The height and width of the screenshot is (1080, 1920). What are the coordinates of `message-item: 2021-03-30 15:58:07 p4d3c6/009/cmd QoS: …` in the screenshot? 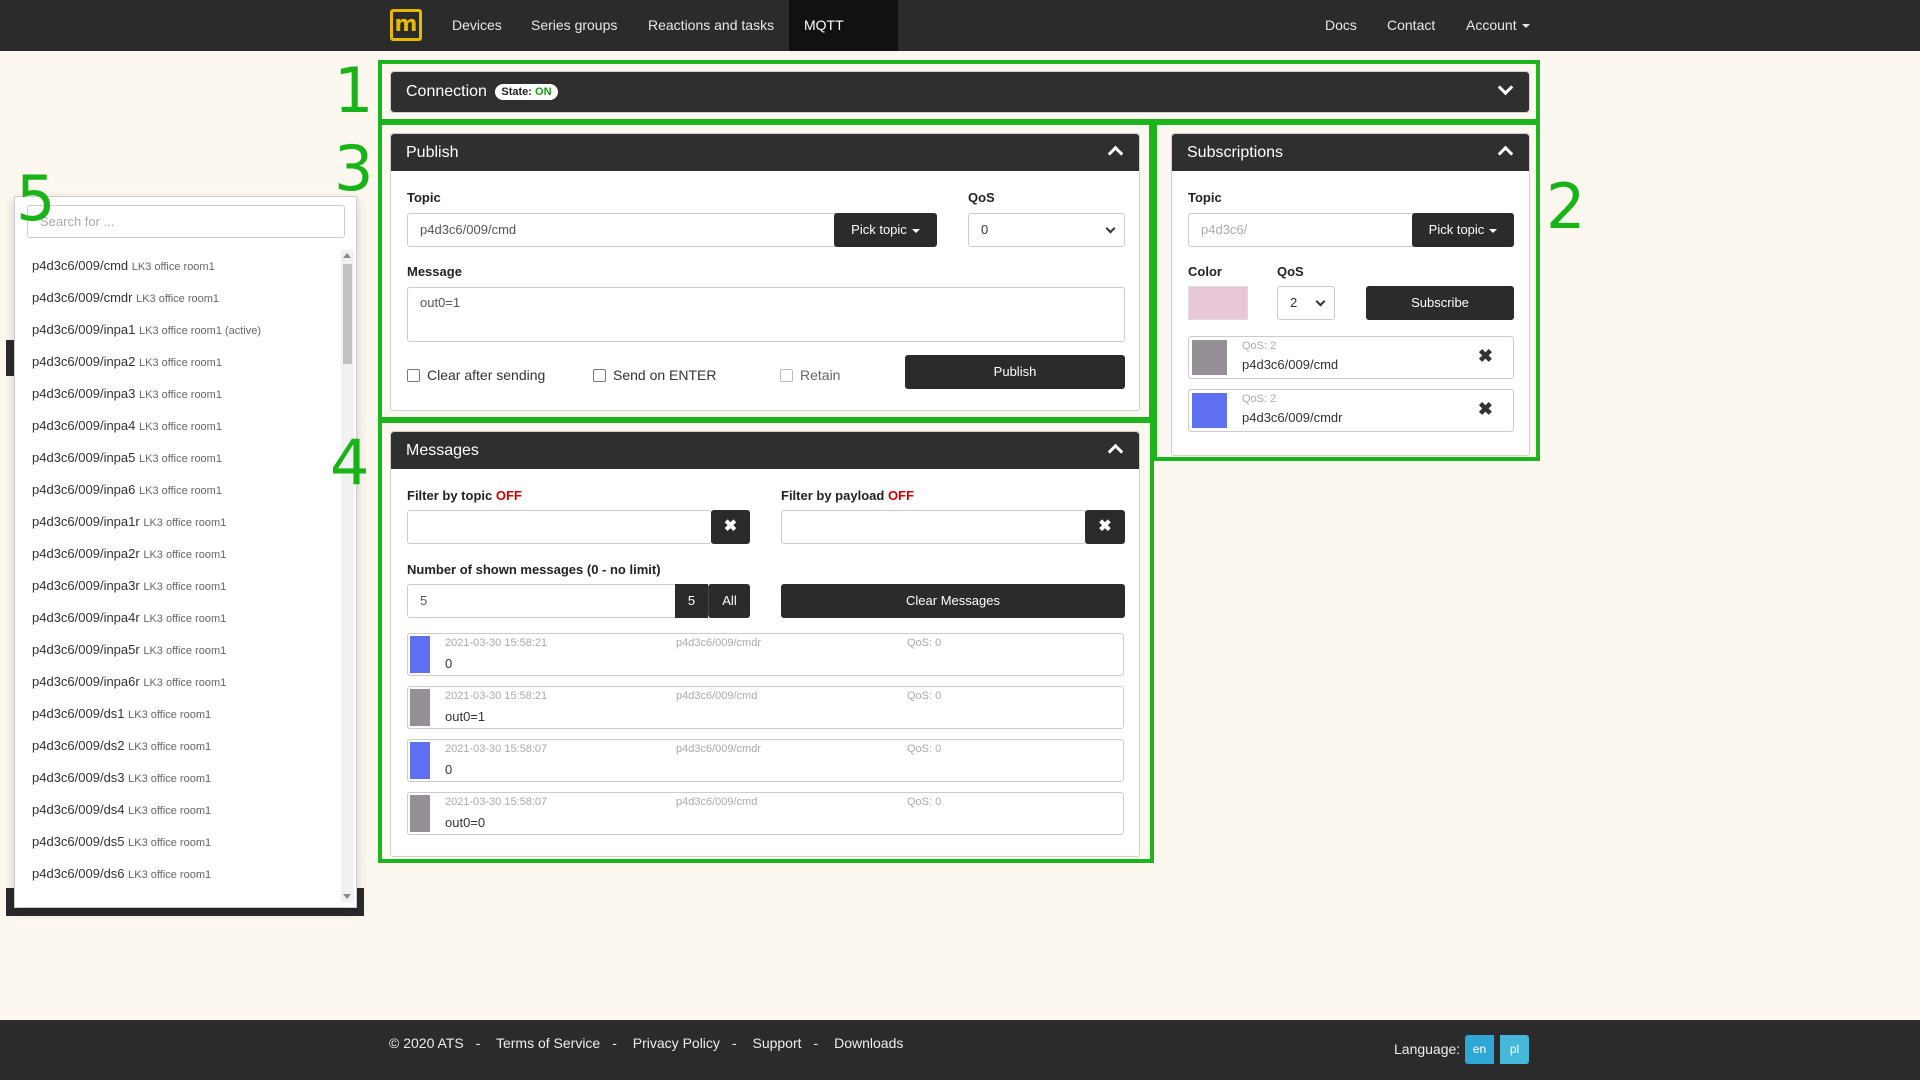 It's located at (765, 813).